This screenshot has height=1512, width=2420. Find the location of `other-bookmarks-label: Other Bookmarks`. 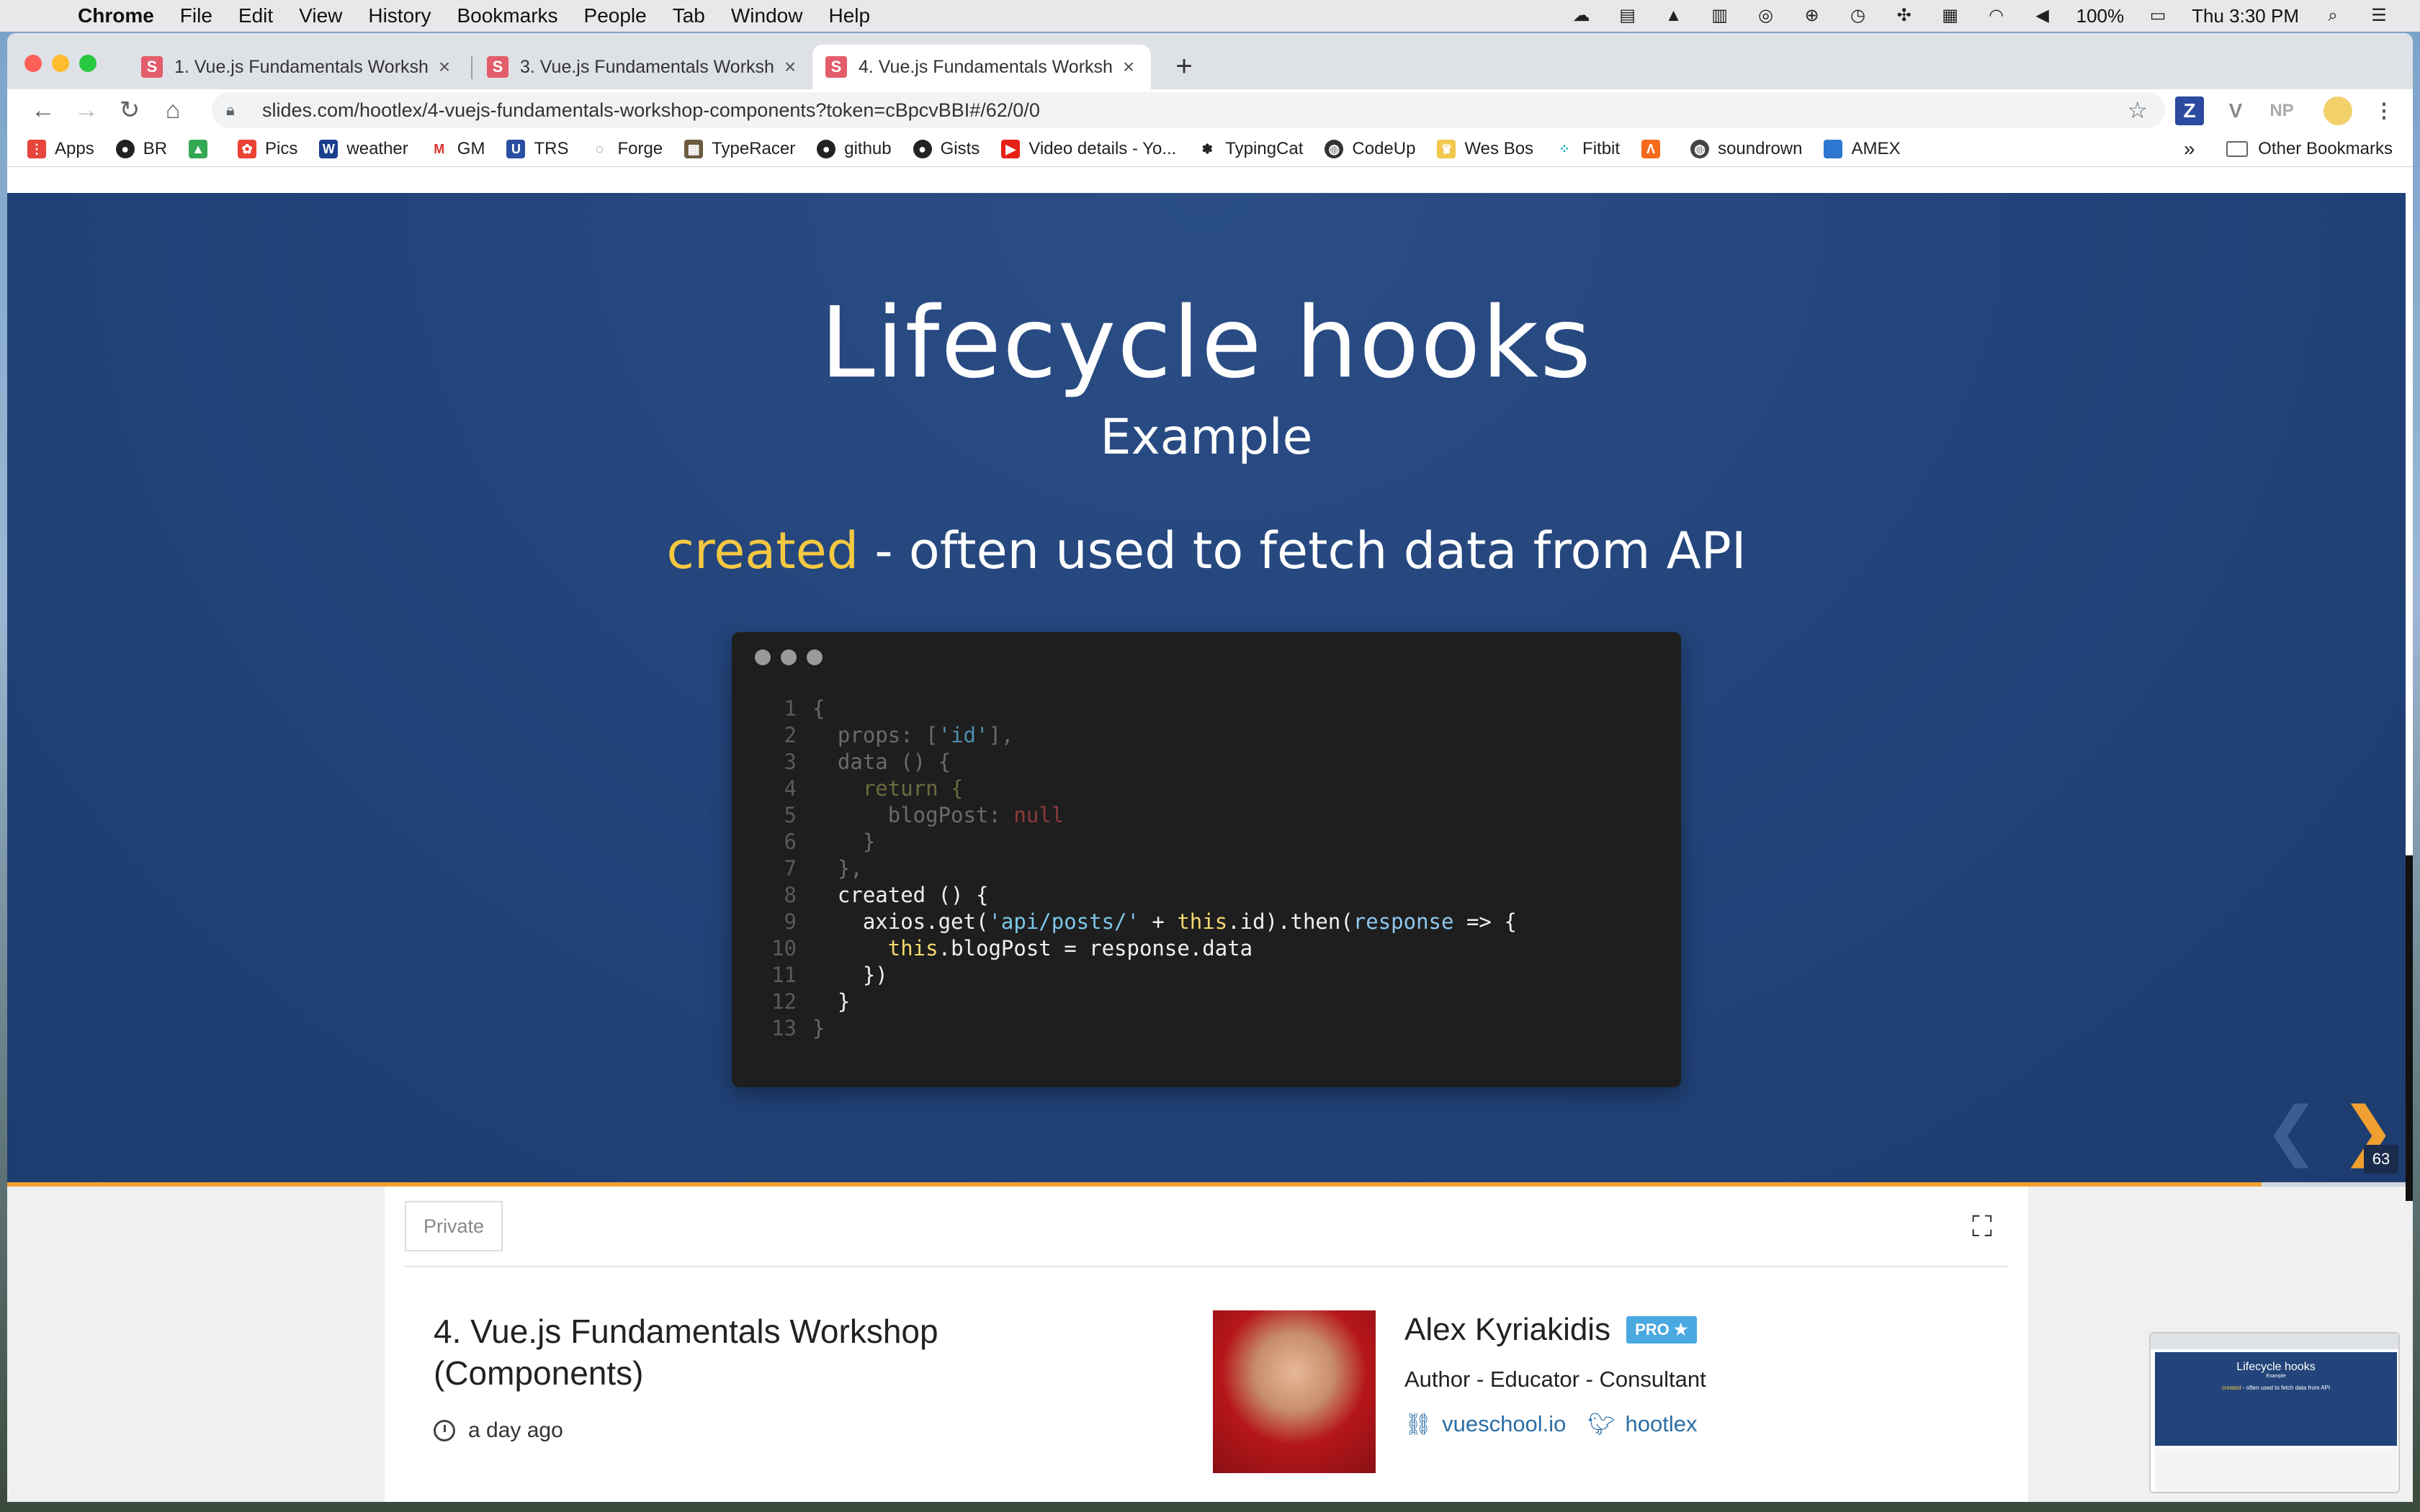

other-bookmarks-label: Other Bookmarks is located at coordinates (2325, 148).